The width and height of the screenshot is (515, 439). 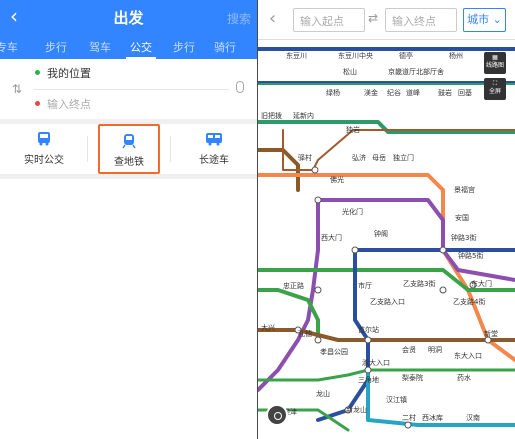 What do you see at coordinates (371, 92) in the screenshot?
I see `station-label: 渼金` at bounding box center [371, 92].